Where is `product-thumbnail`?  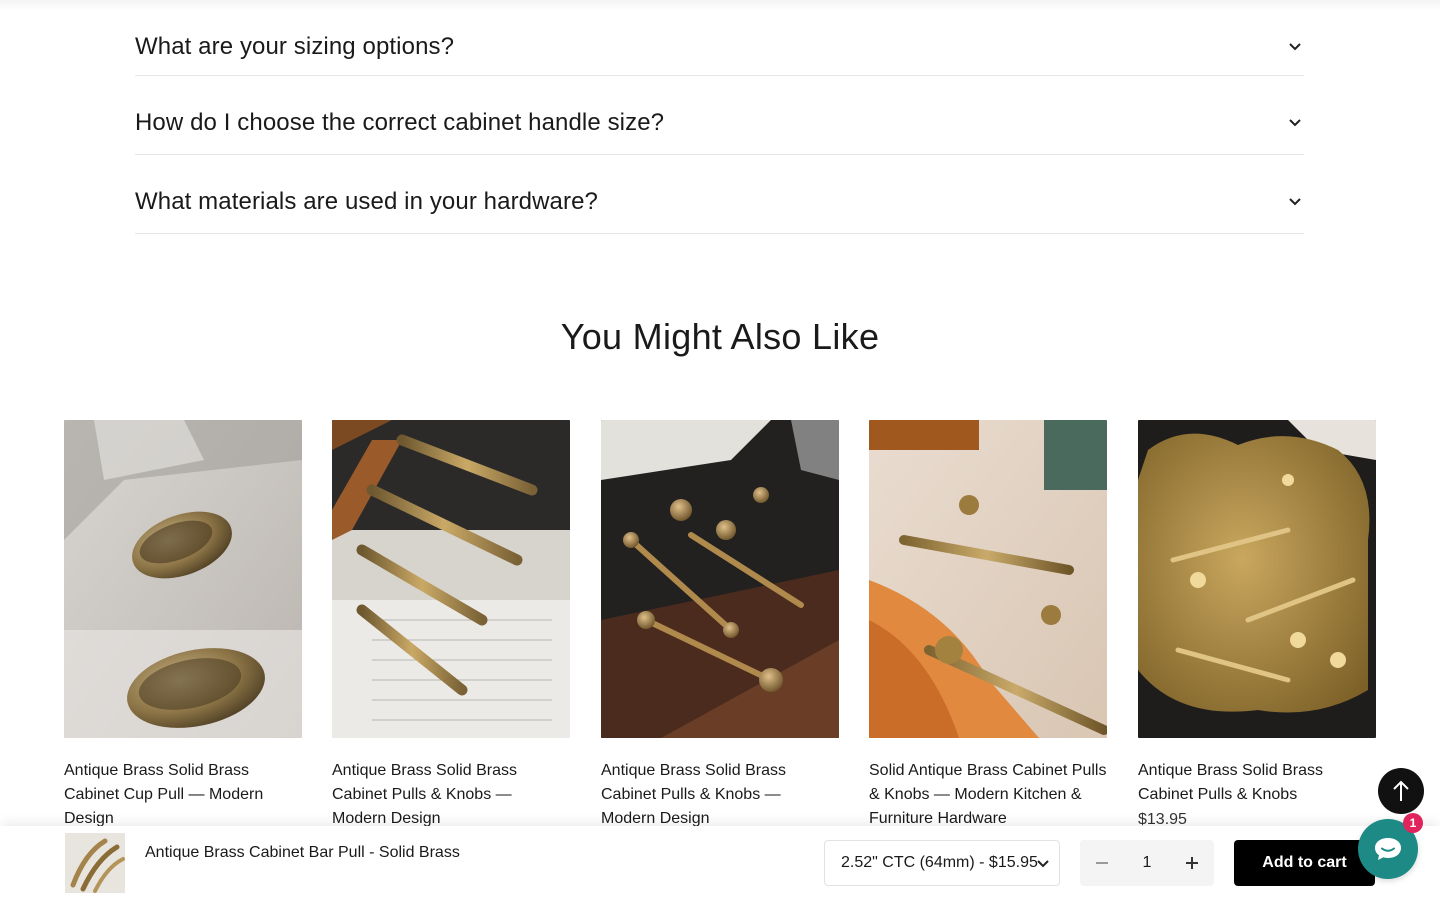 product-thumbnail is located at coordinates (95, 863).